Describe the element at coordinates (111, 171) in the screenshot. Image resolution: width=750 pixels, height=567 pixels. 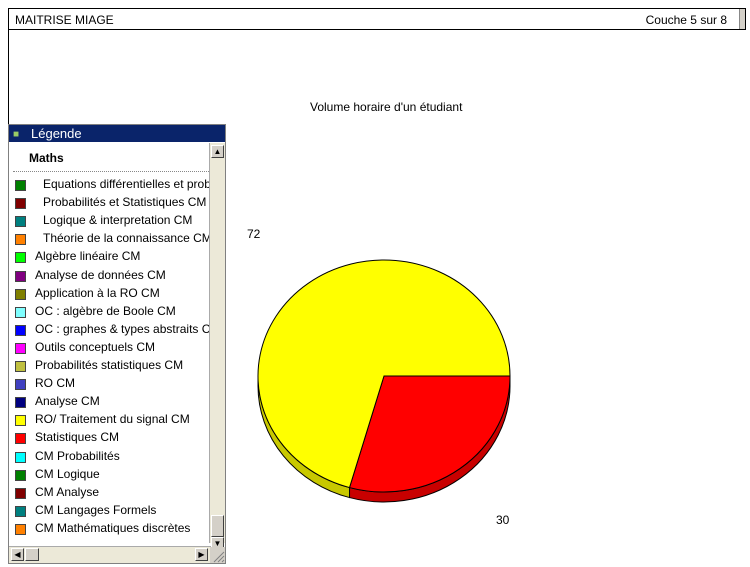
I see `legend-group-divider` at that location.